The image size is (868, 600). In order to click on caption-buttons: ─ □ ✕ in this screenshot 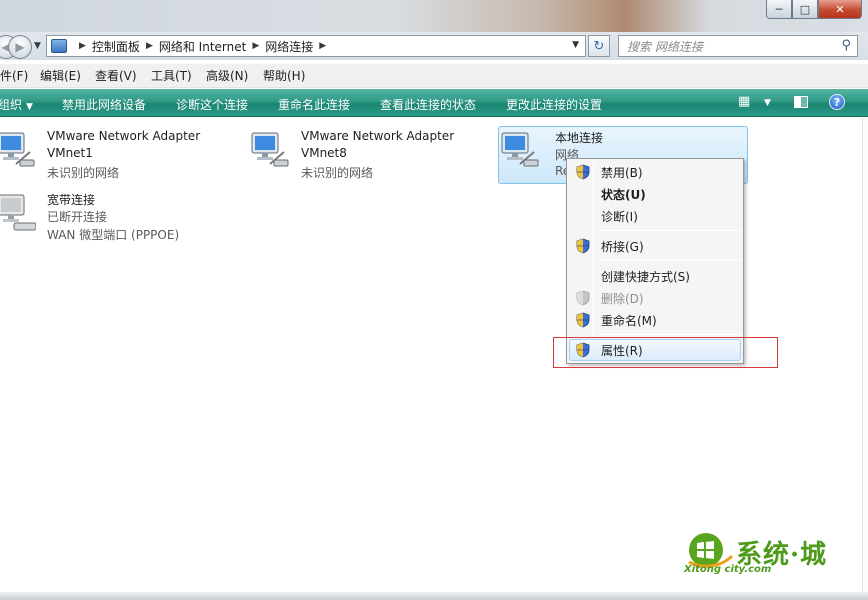, I will do `click(814, 10)`.